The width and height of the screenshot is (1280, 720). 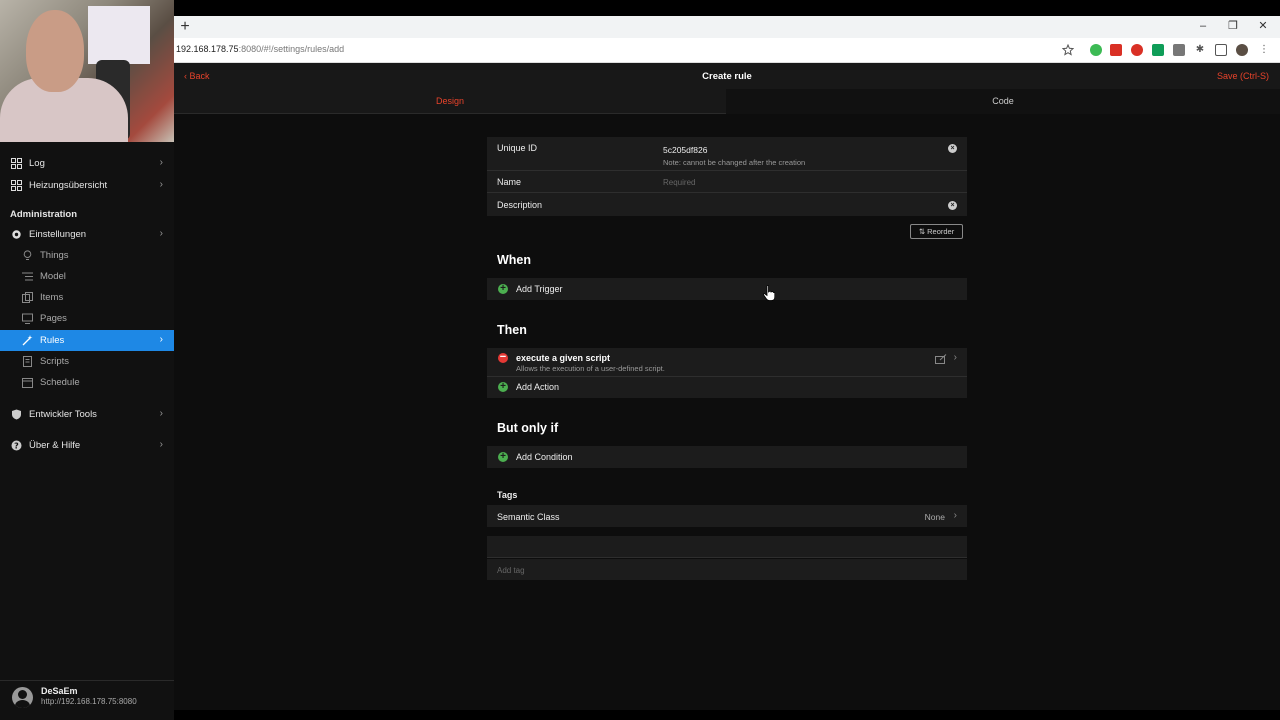 I want to click on sidebar-item-label: Über & Hilfe, so click(x=55, y=445).